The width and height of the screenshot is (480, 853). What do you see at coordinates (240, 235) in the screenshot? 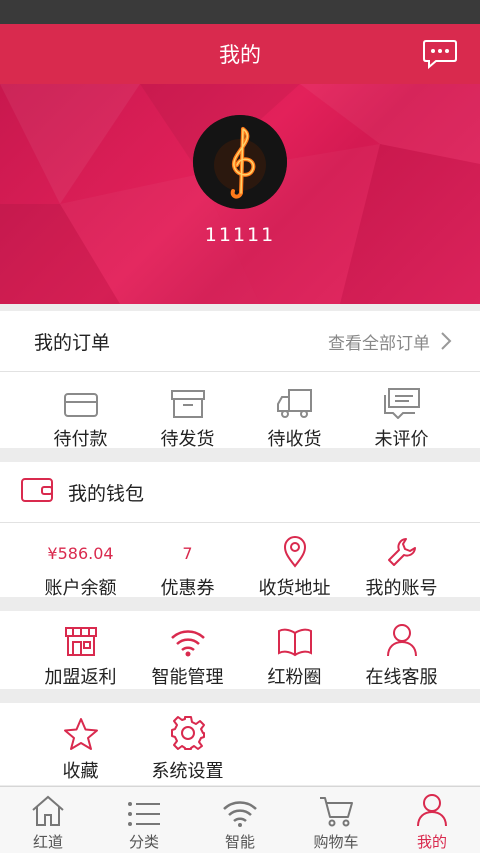
I see `username: 11111` at bounding box center [240, 235].